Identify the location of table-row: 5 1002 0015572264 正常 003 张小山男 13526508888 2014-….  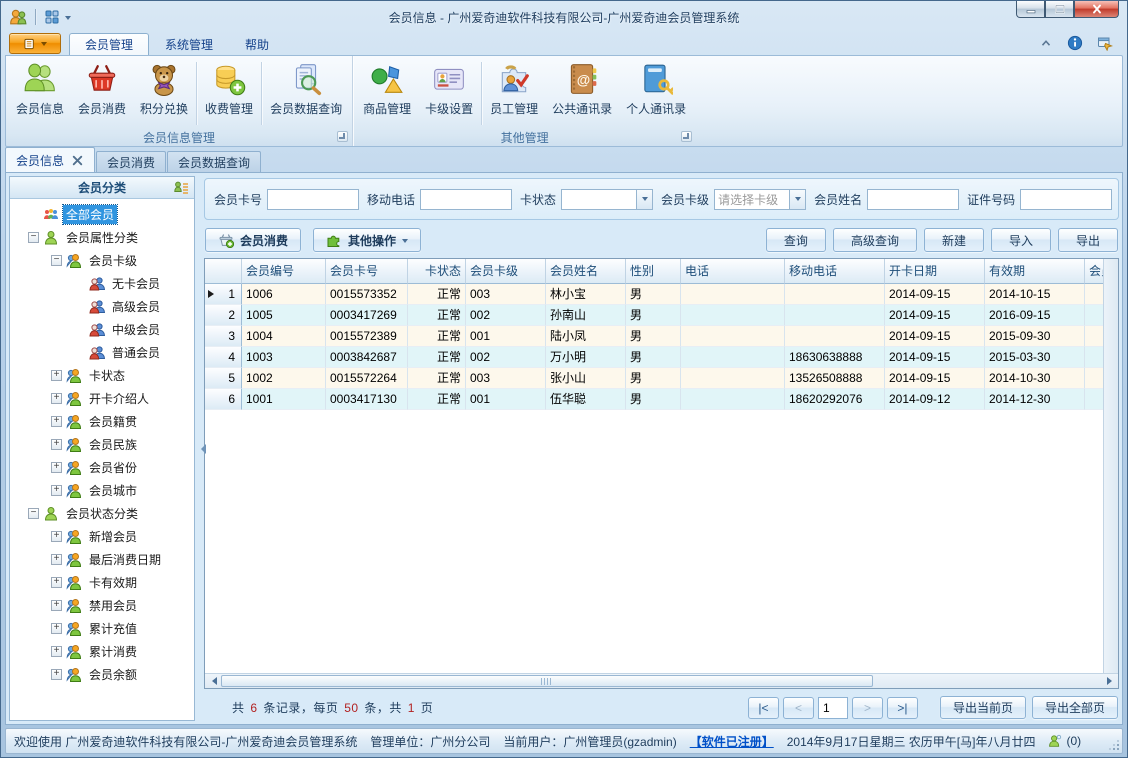
(654, 378).